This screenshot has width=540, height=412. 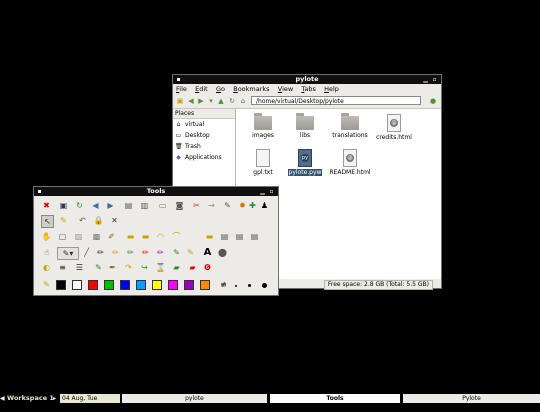 I want to click on location-field: /home/virtual/Desktop/pylote, so click(x=336, y=100).